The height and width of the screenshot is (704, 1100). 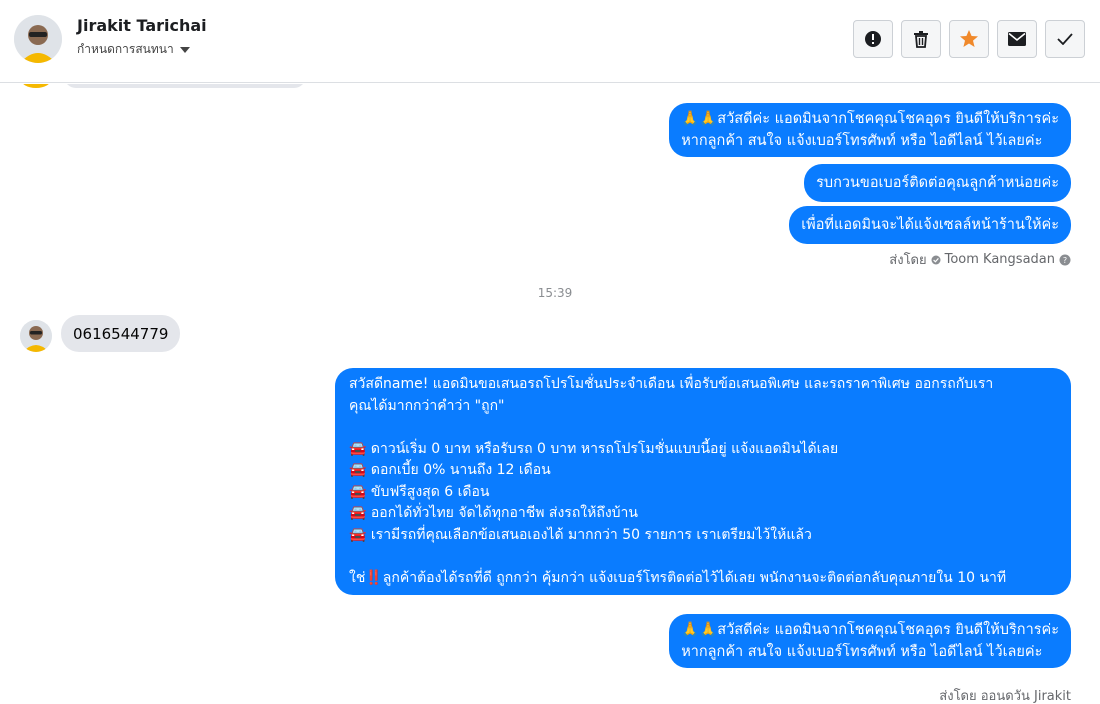 I want to click on incoming-message-partial, so click(x=185, y=86).